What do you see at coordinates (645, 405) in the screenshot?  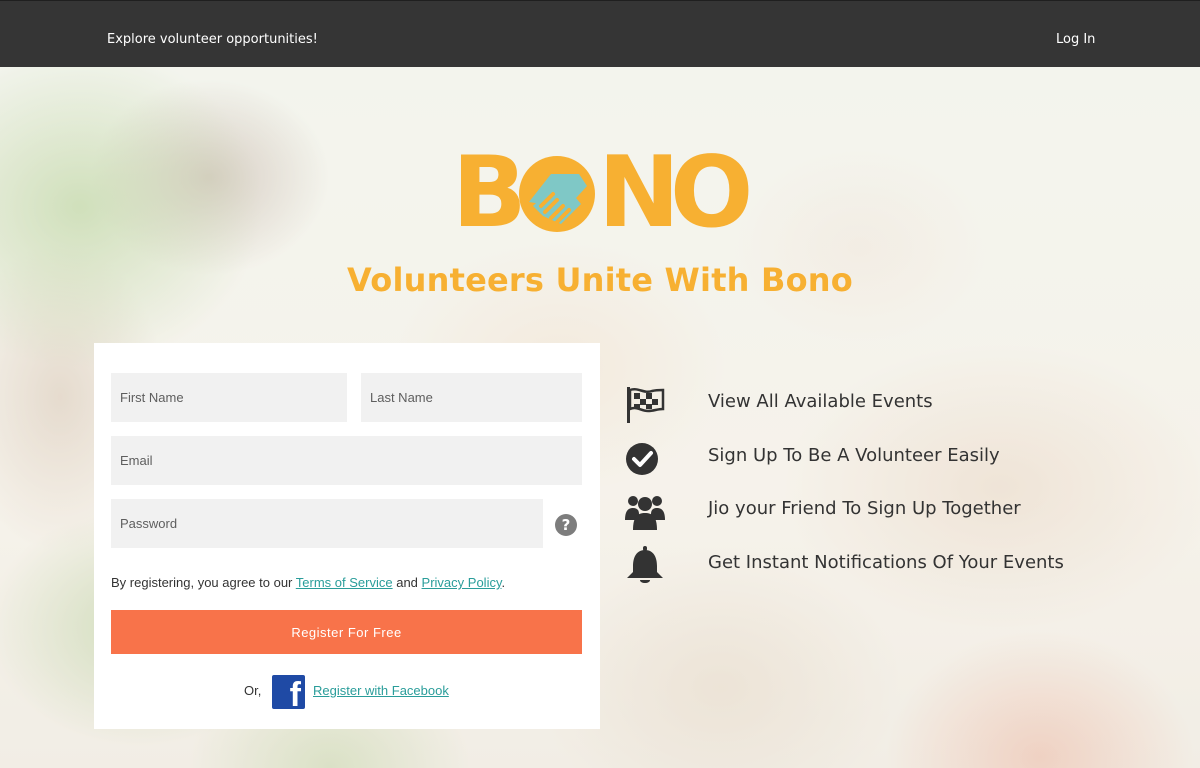 I see `checkered-flag-icon` at bounding box center [645, 405].